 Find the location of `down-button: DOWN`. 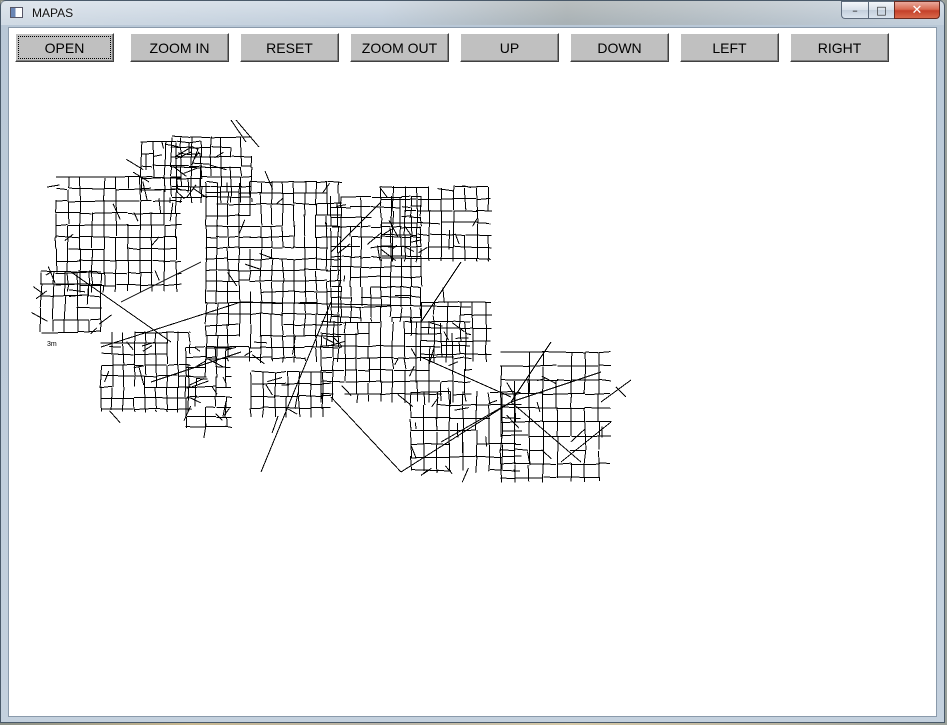

down-button: DOWN is located at coordinates (619, 47).